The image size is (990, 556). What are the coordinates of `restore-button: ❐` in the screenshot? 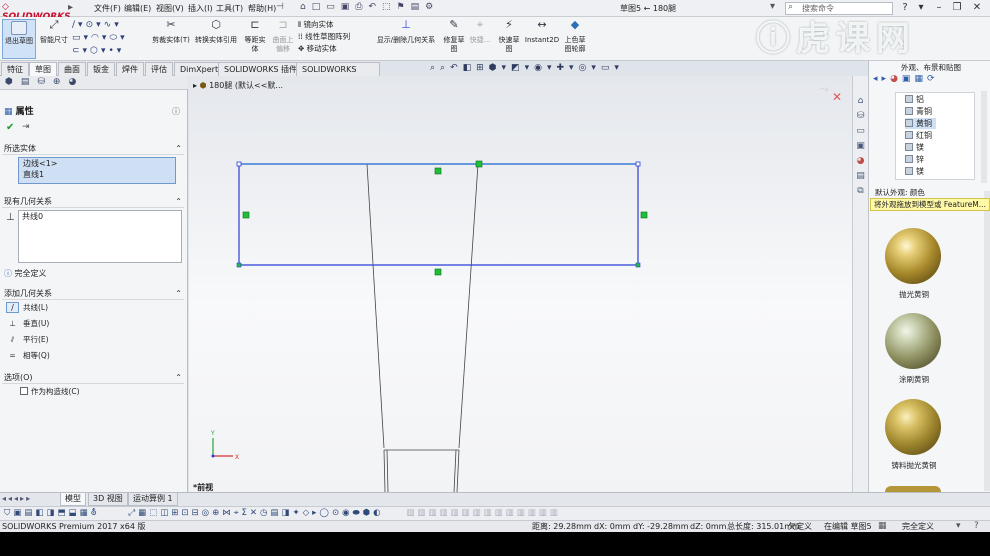 It's located at (957, 8).